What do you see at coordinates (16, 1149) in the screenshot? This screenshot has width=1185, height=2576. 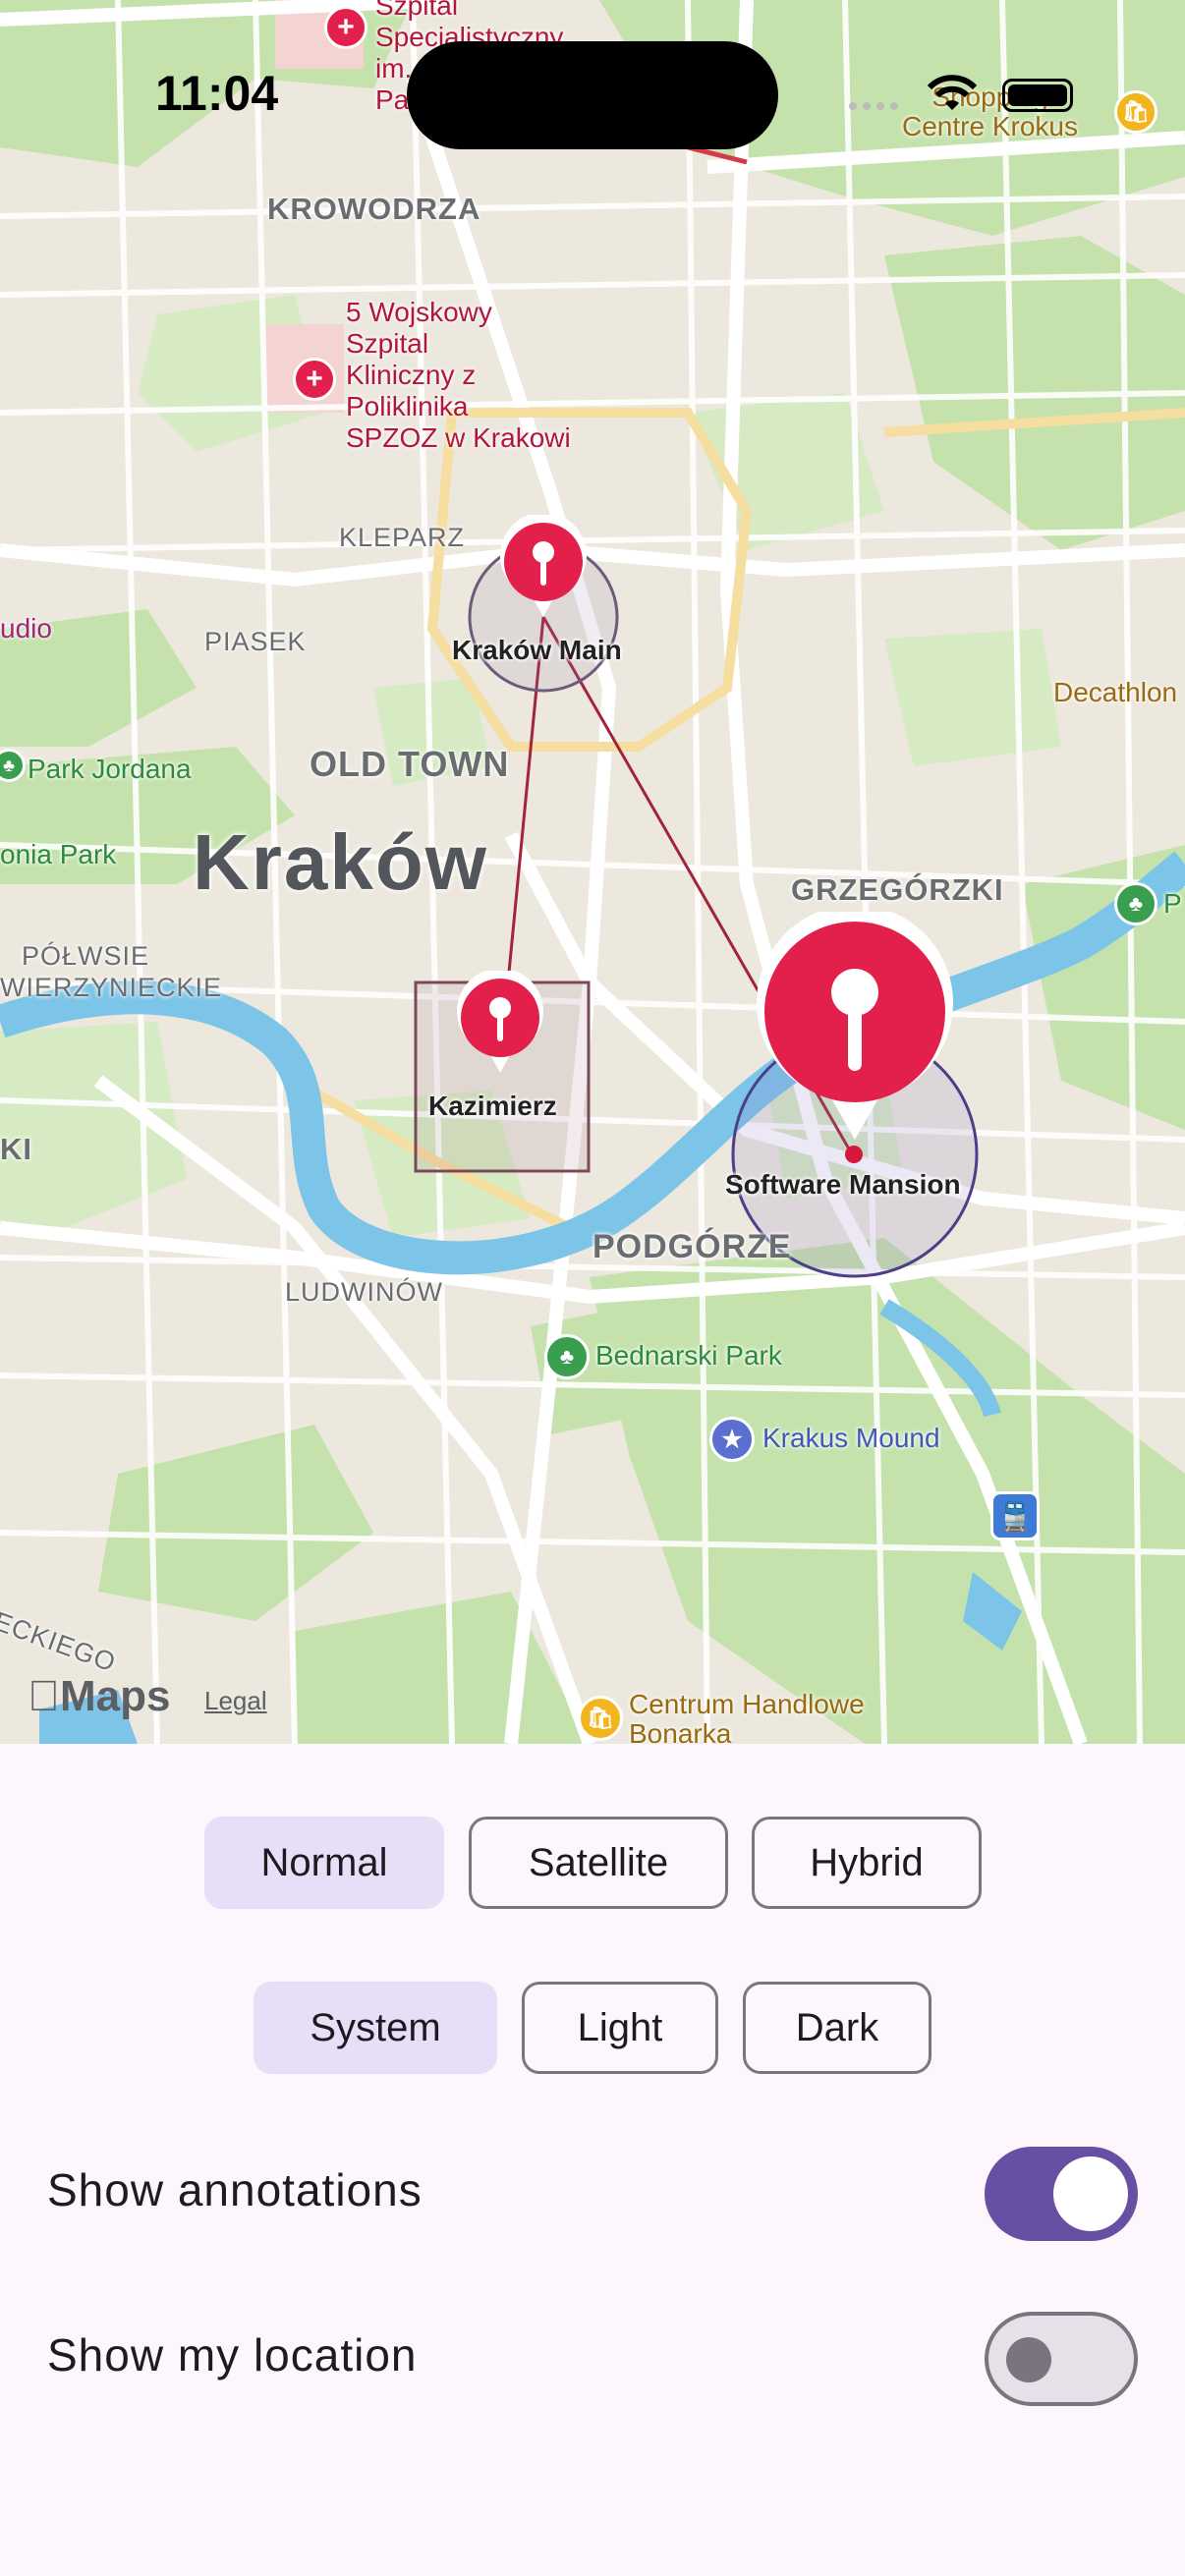 I see `district-label: KI` at bounding box center [16, 1149].